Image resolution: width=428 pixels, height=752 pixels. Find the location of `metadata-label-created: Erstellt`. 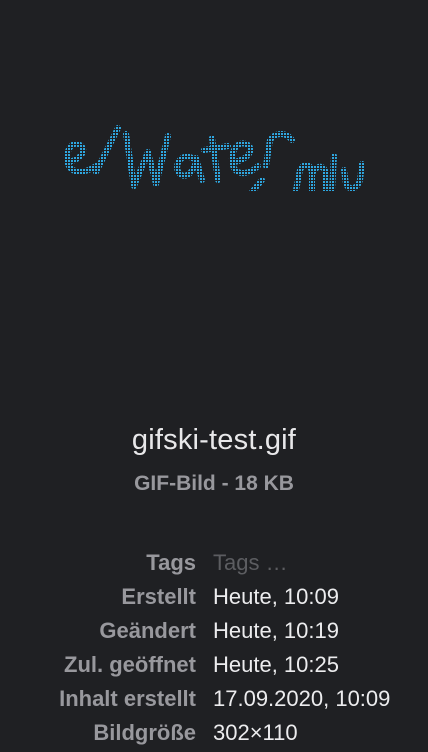

metadata-label-created: Erstellt is located at coordinates (158, 596).